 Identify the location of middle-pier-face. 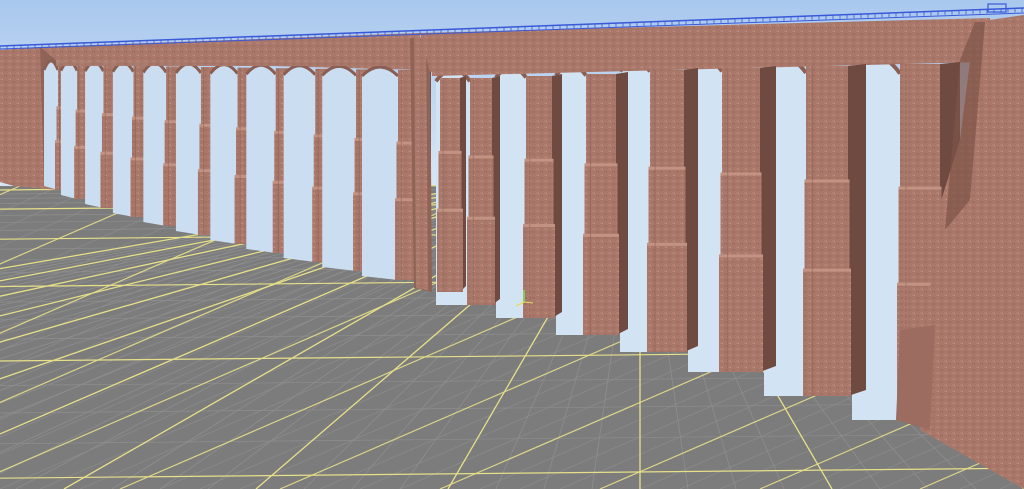
(421, 163).